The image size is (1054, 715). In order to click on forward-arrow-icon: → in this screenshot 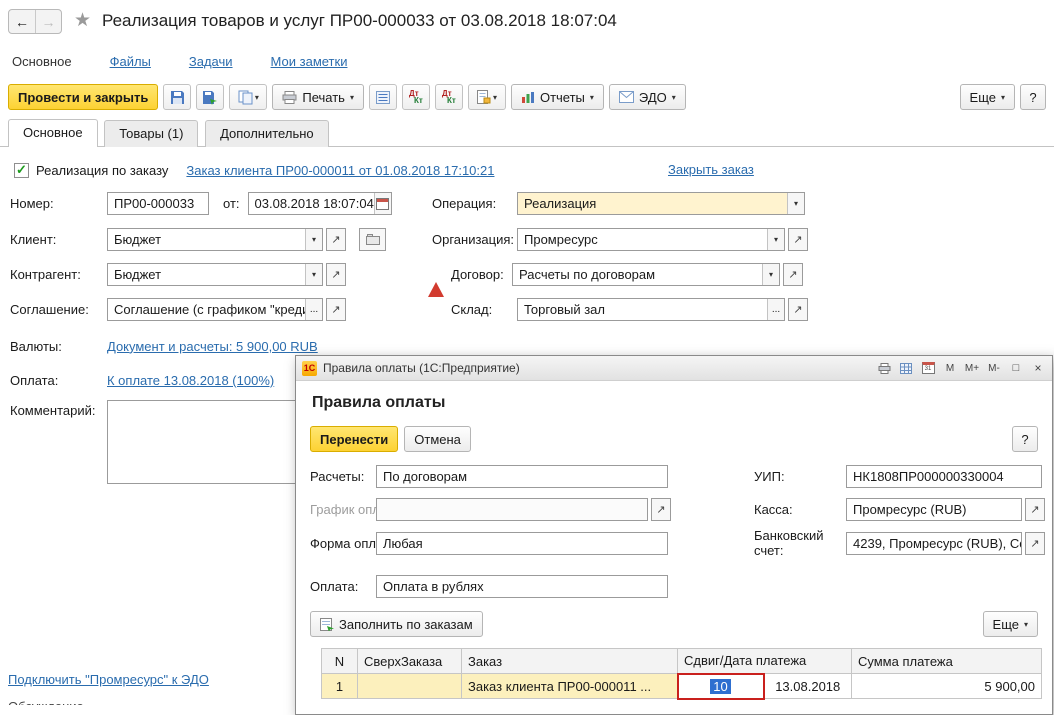, I will do `click(48, 21)`.